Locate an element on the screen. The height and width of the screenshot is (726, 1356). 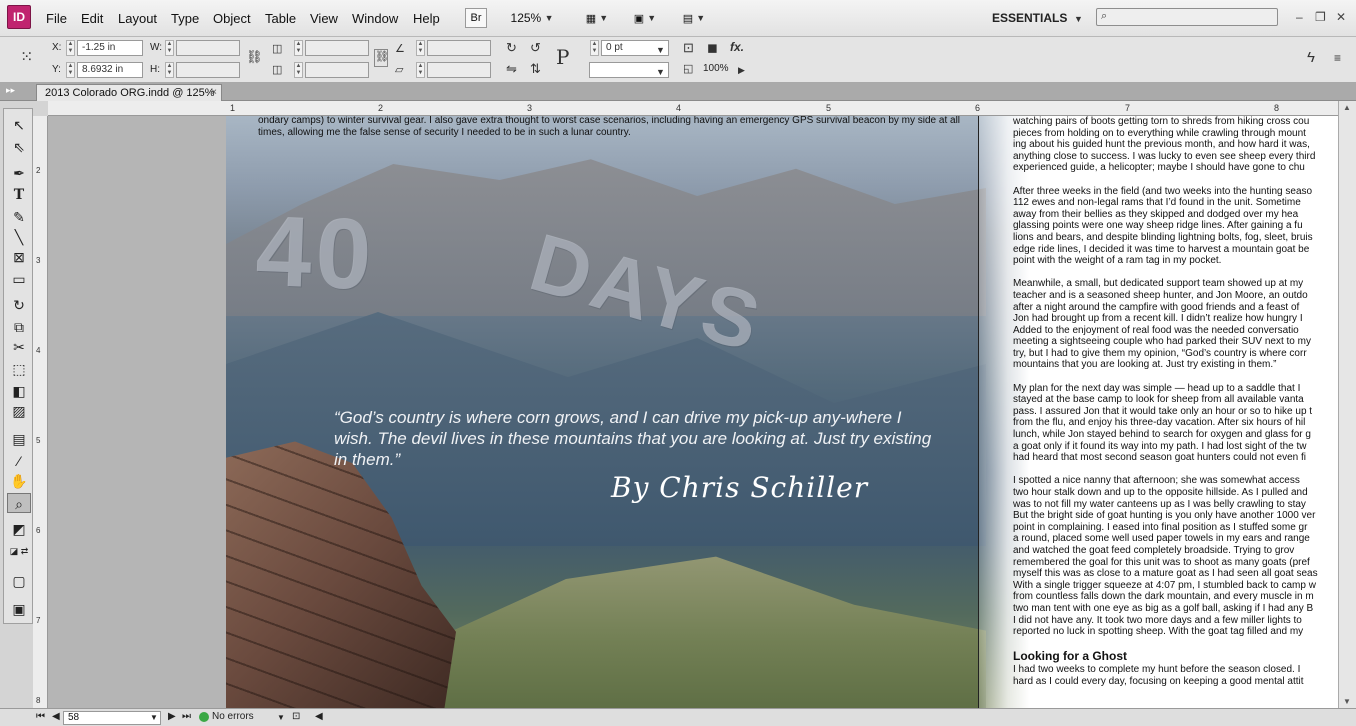
workspace-switcher: ESSENTIALS ▼ is located at coordinates (1037, 18).